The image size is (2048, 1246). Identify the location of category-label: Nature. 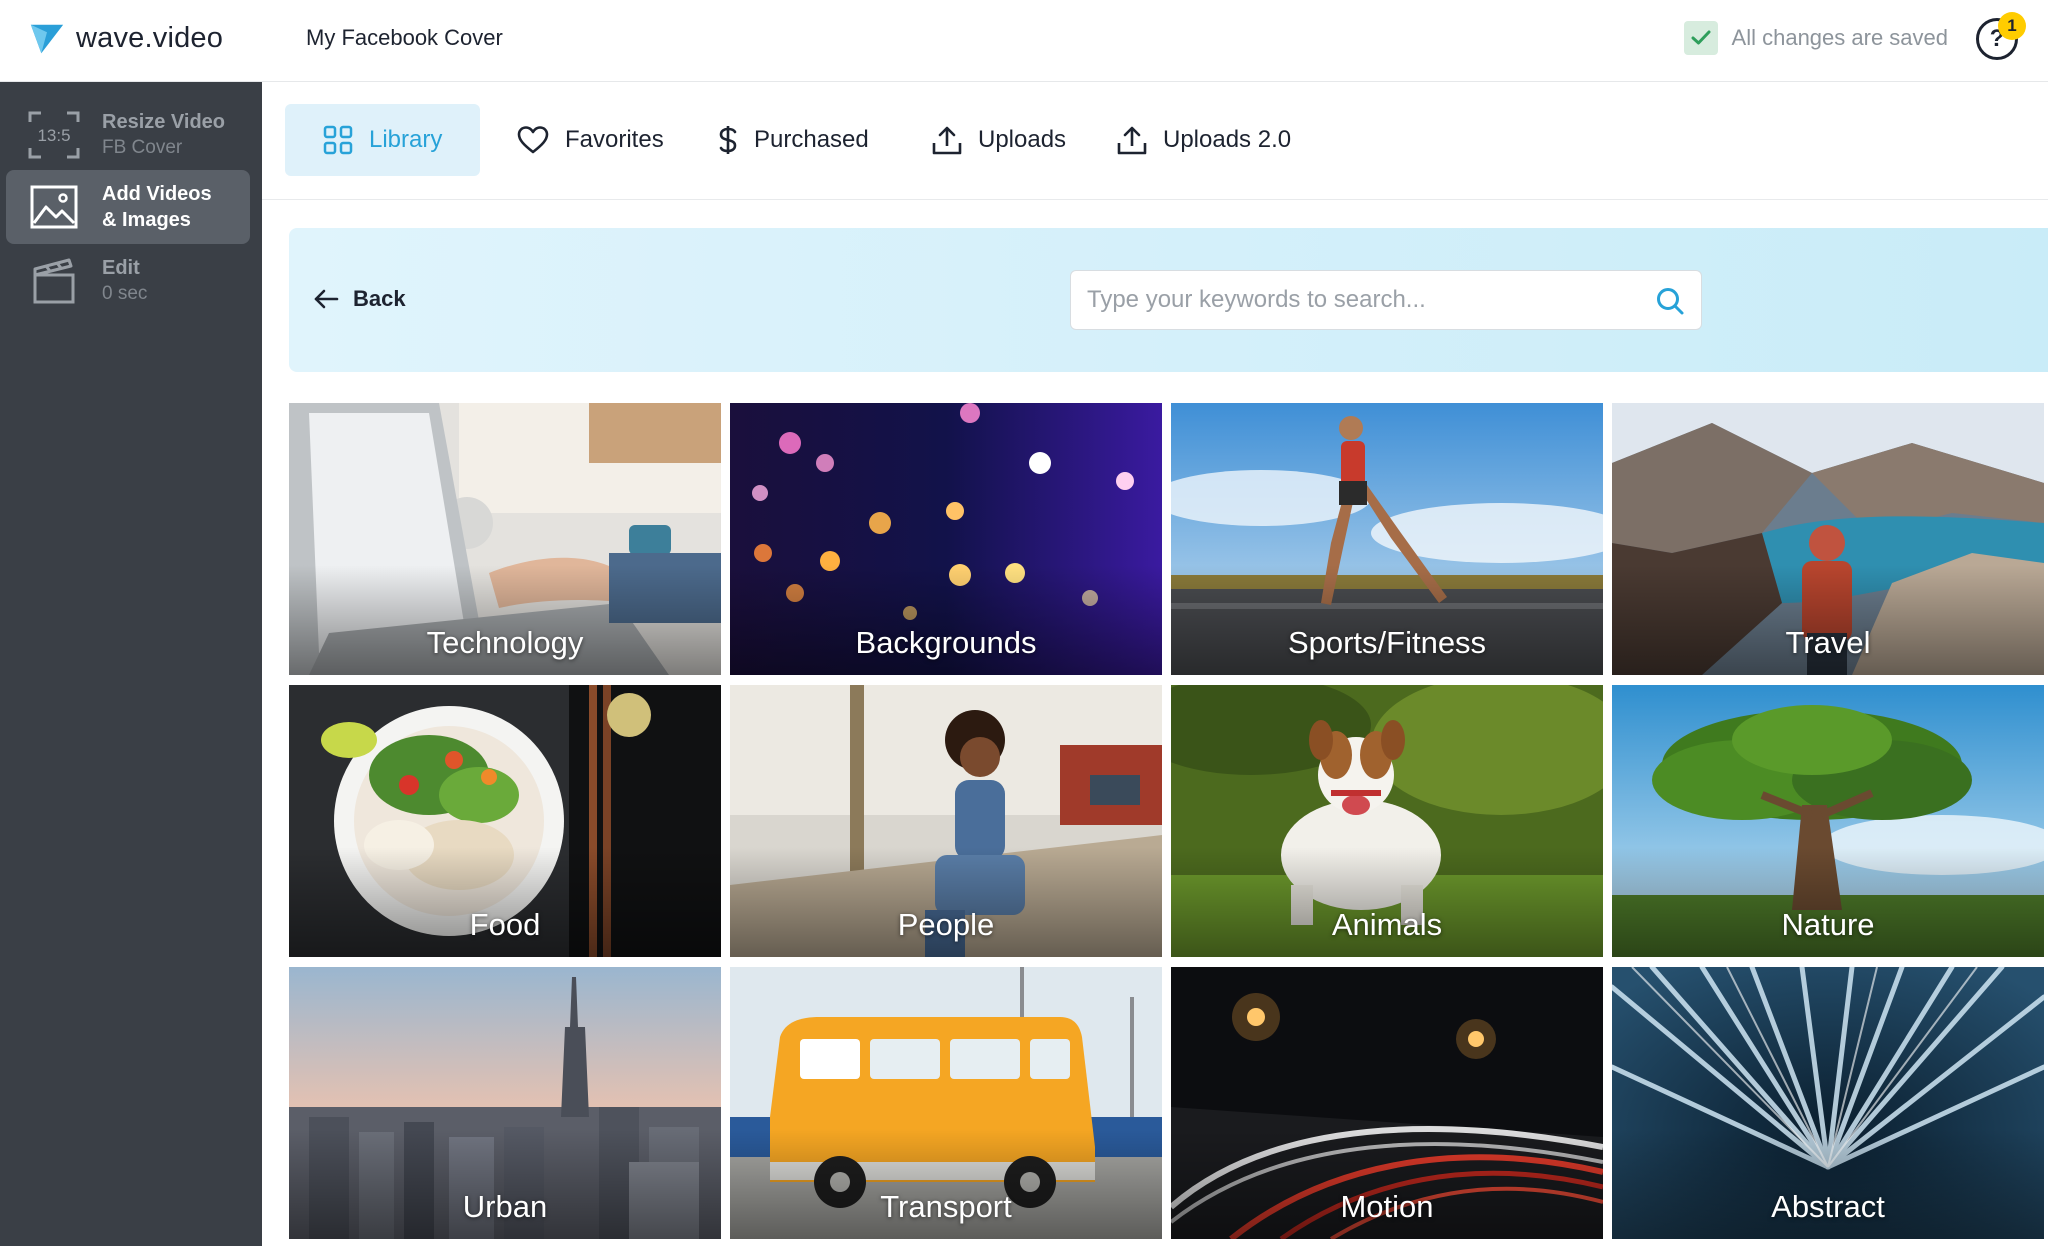
(1828, 924).